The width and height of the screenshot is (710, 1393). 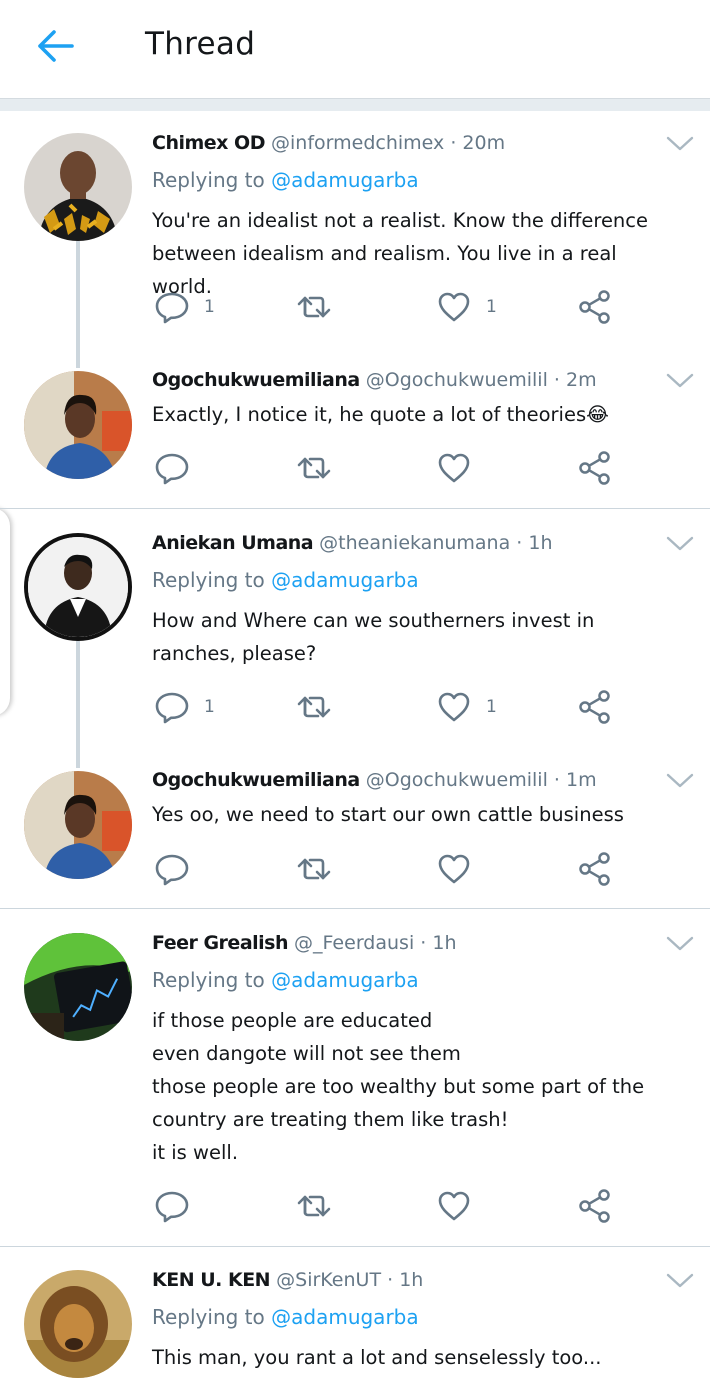 I want to click on author-name: Feer Grealish, so click(x=220, y=943).